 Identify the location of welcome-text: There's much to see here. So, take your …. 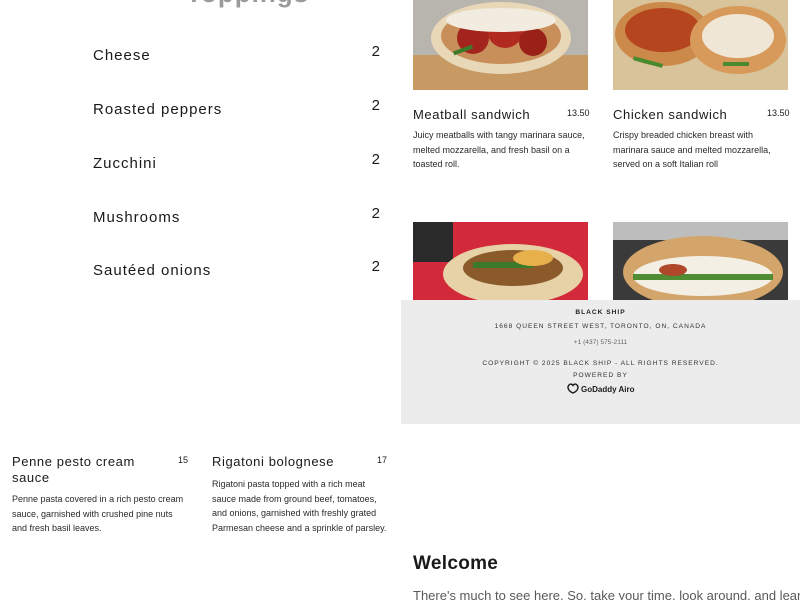
(606, 594).